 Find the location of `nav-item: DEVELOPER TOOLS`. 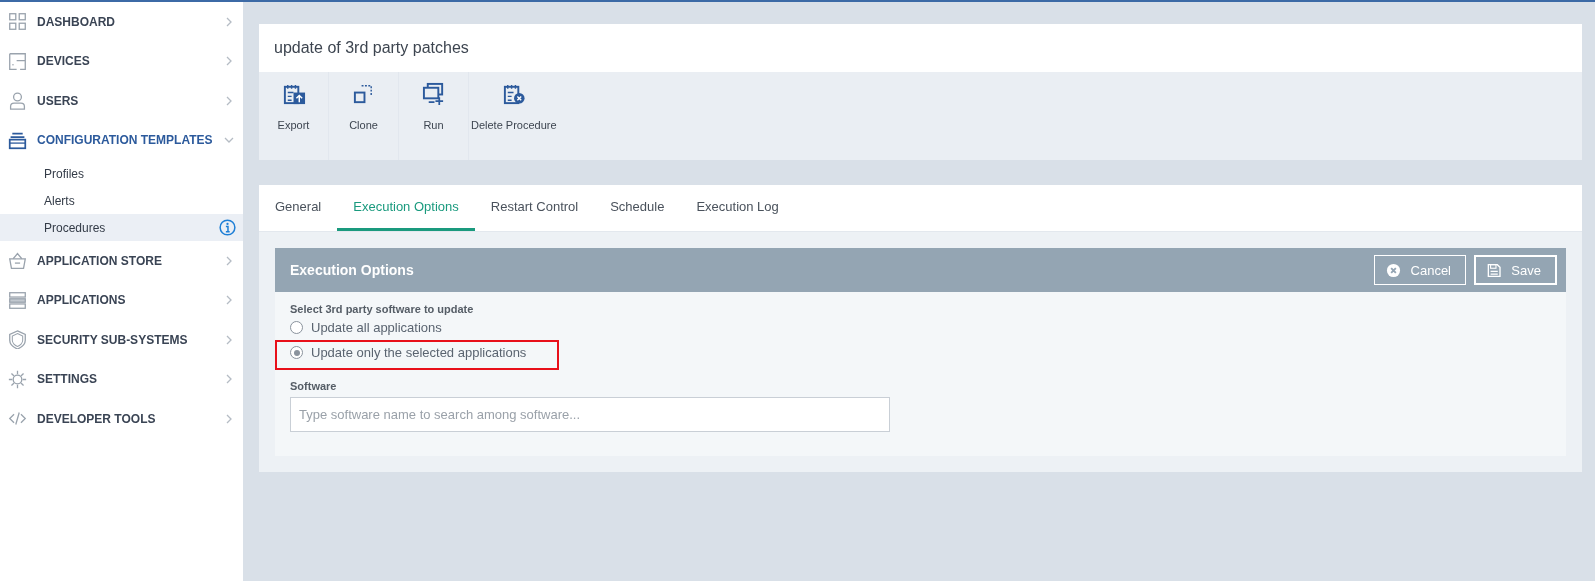

nav-item: DEVELOPER TOOLS is located at coordinates (121, 419).